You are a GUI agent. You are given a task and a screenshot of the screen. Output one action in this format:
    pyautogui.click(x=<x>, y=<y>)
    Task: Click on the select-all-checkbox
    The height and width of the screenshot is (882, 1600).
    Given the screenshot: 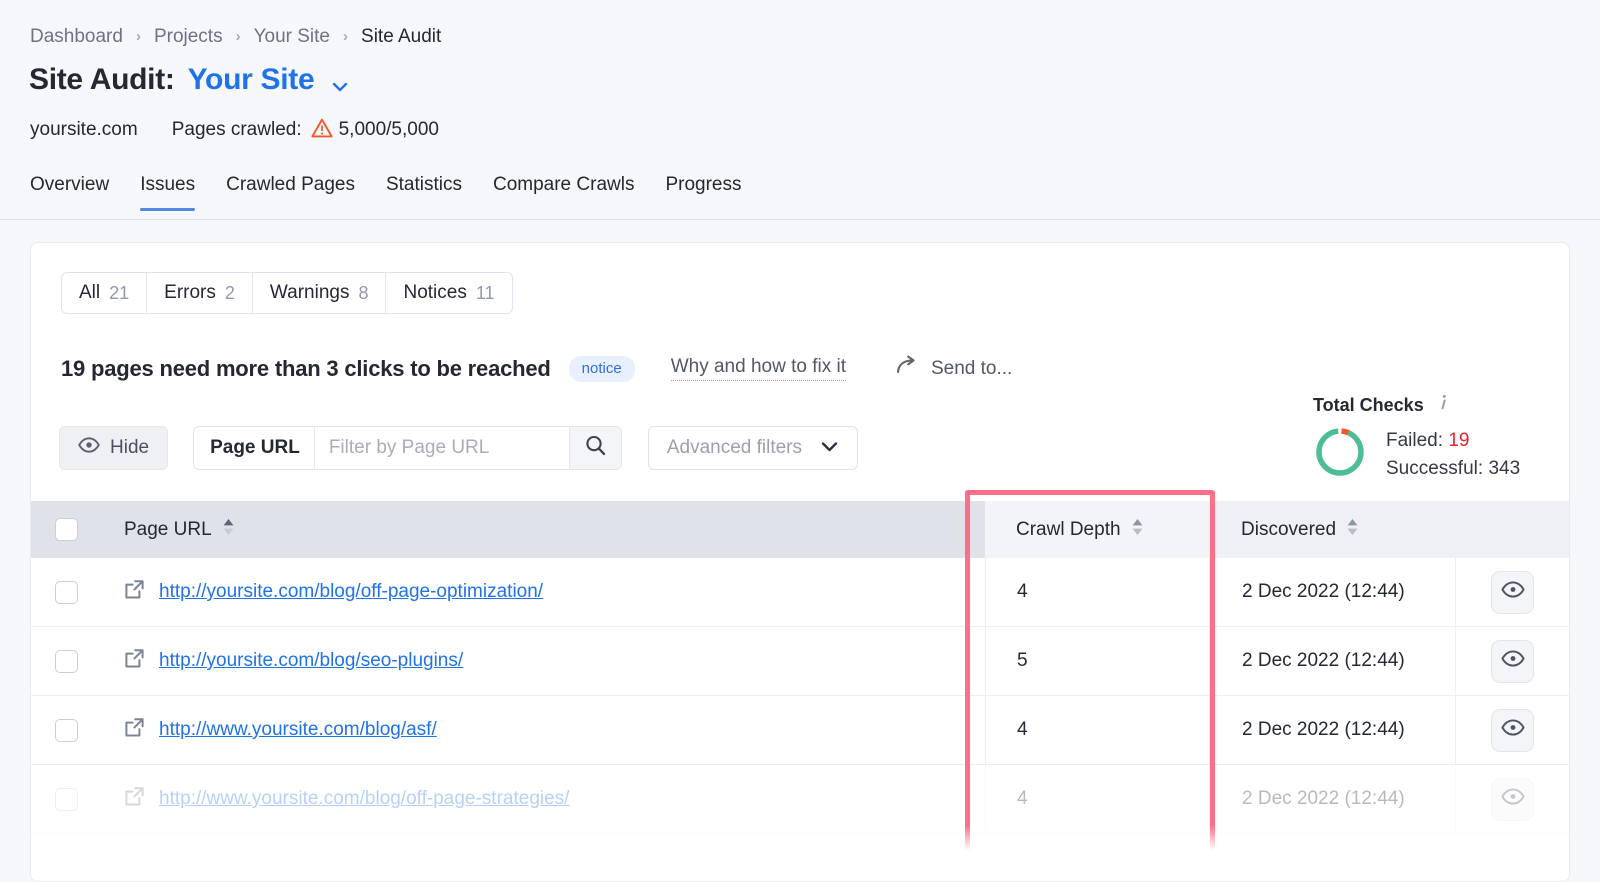 What is the action you would take?
    pyautogui.click(x=66, y=529)
    